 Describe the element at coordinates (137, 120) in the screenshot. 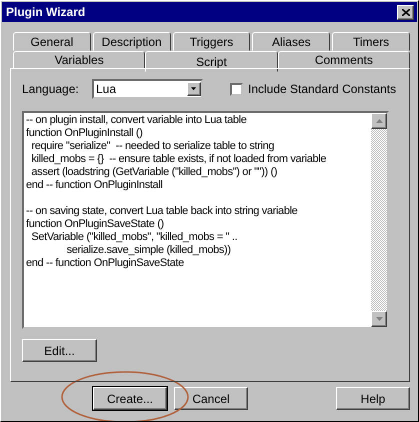

I see `code-line: -- on plugin install, convert variable into Lua table` at that location.